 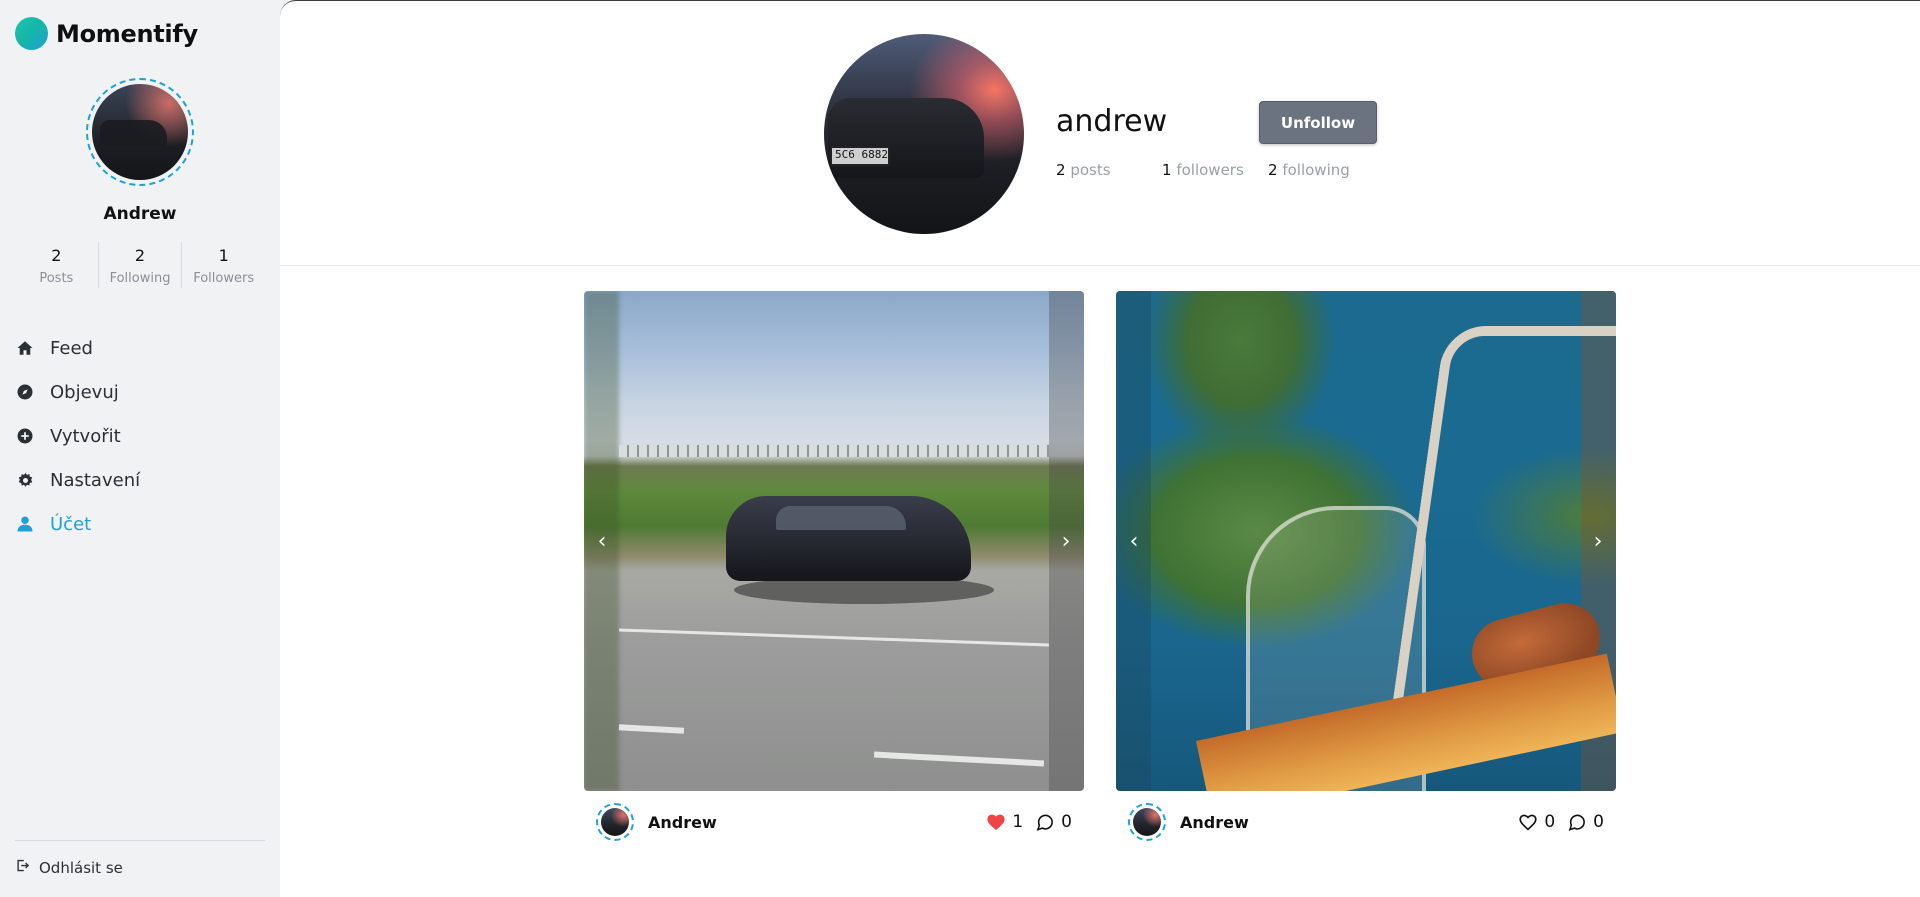 I want to click on avatar-plate: 5C6 6882, so click(x=860, y=156).